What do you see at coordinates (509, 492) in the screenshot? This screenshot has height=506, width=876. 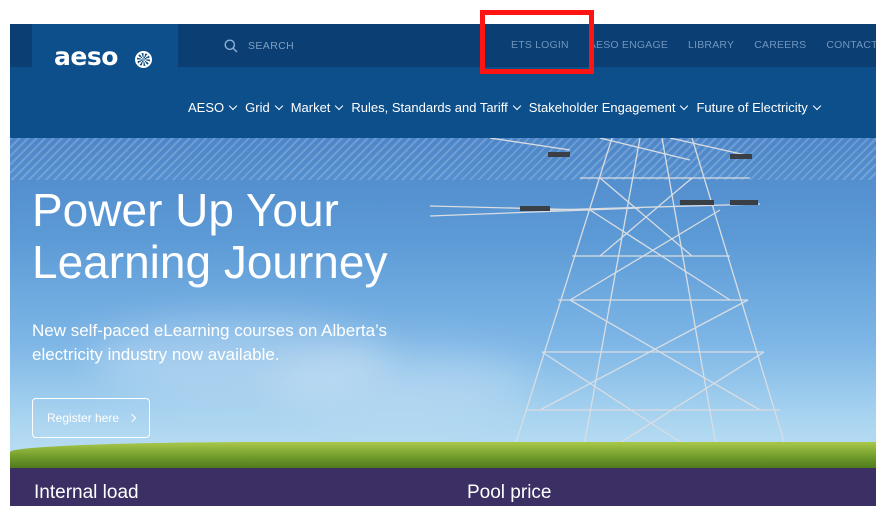 I see `pool-price-title: Pool price` at bounding box center [509, 492].